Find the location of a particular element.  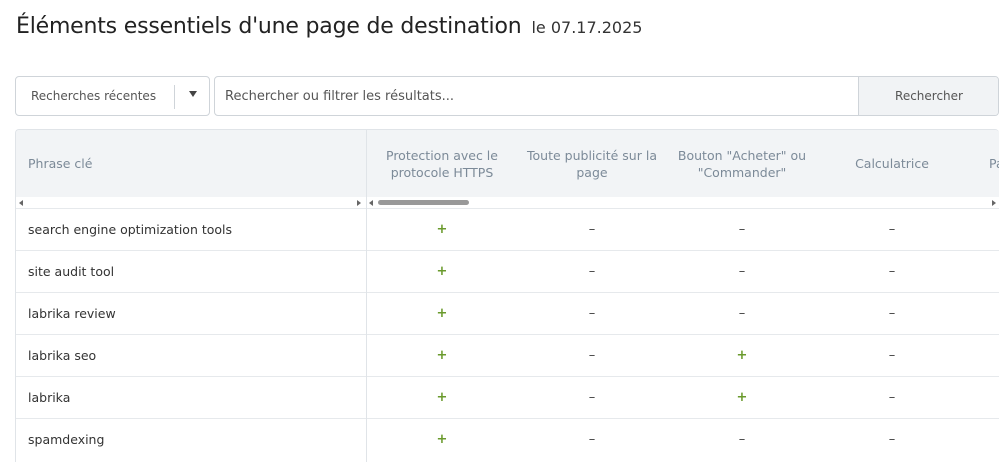

search-button: Rechercher is located at coordinates (928, 96).